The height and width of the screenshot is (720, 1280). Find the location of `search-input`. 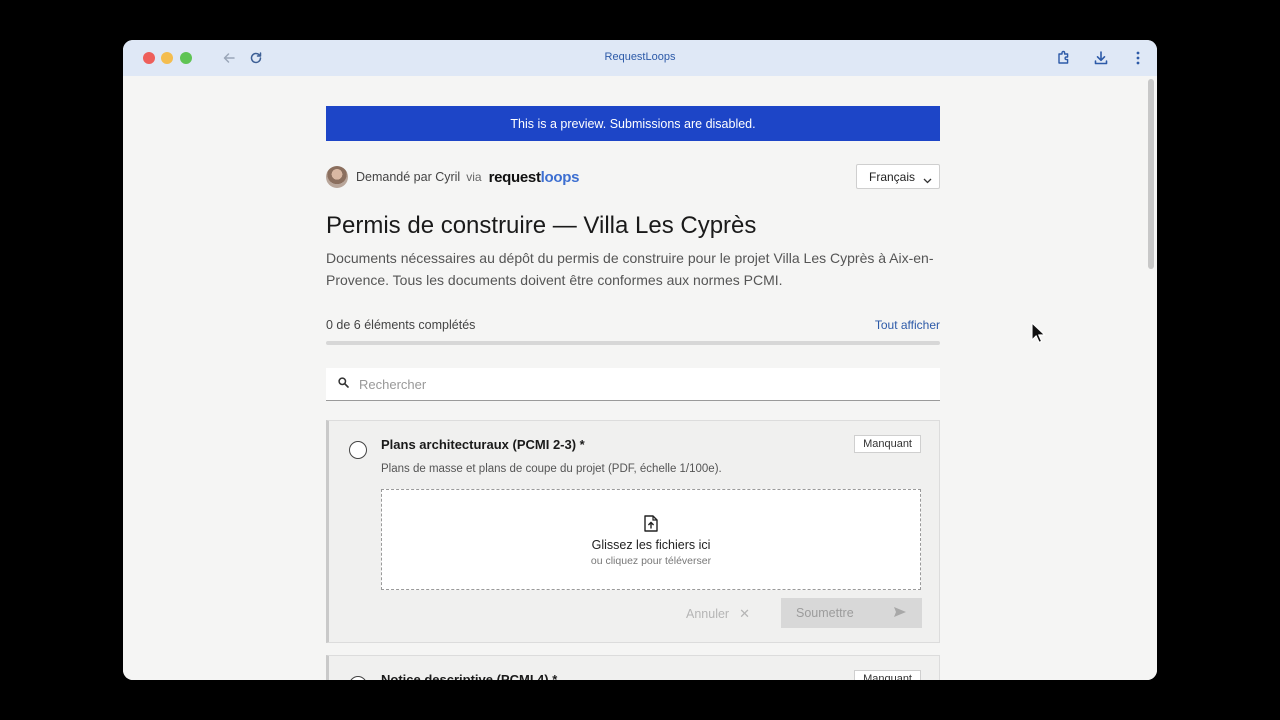

search-input is located at coordinates (639, 384).